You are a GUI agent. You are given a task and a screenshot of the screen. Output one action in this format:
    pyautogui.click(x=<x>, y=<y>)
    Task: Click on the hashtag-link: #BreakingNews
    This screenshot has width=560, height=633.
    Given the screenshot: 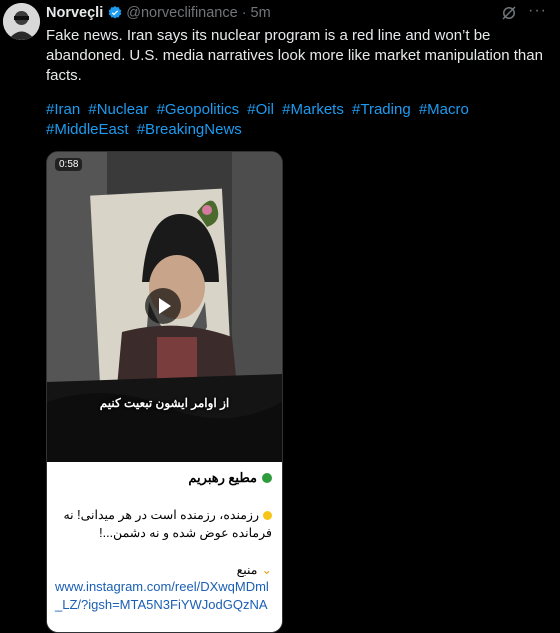 What is the action you would take?
    pyautogui.click(x=189, y=129)
    